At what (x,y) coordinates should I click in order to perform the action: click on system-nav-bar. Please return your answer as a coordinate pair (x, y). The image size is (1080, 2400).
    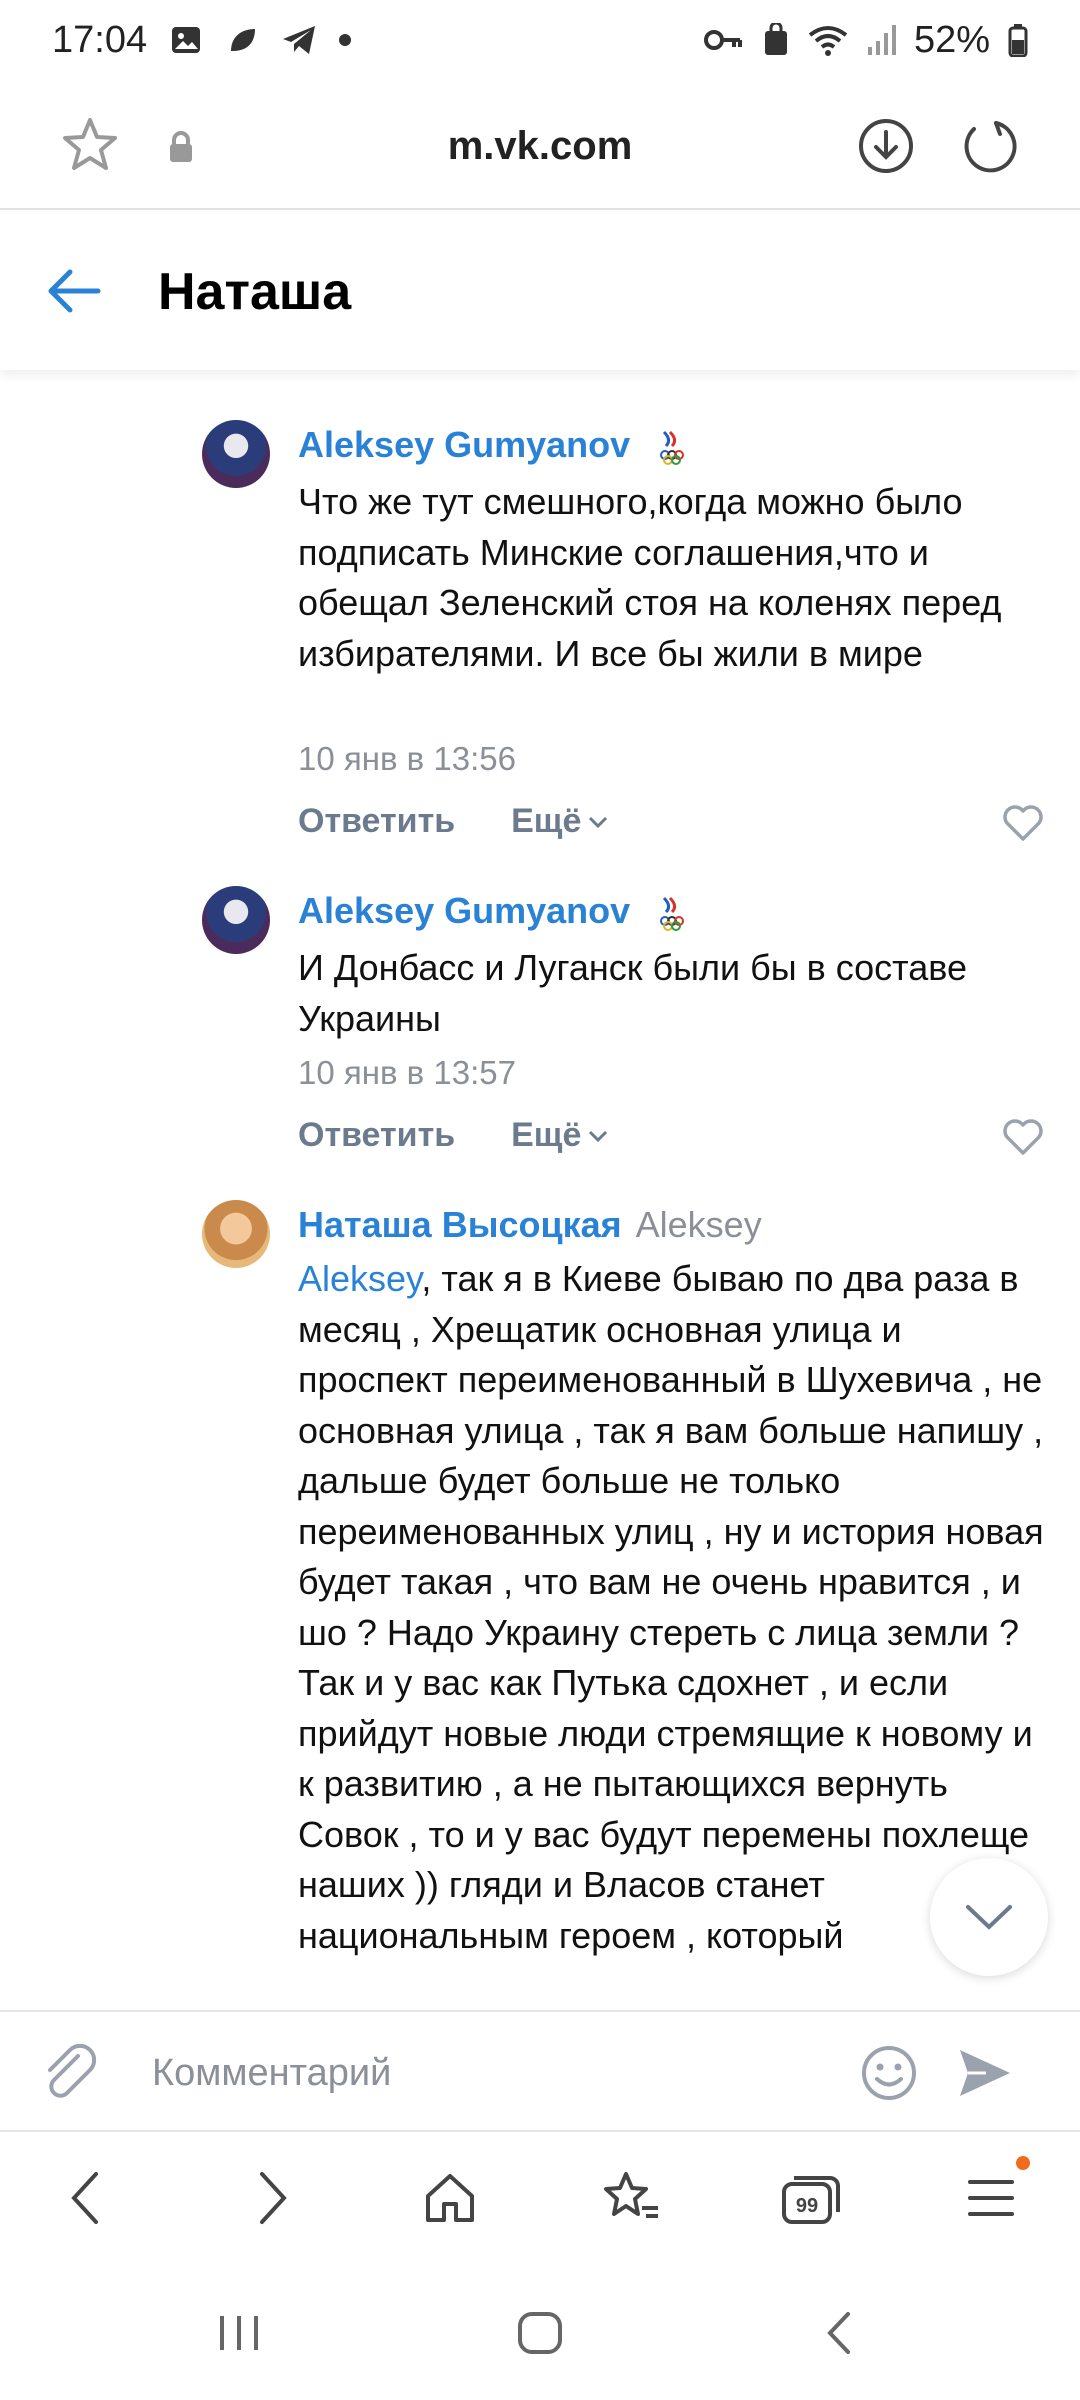
    Looking at the image, I should click on (540, 2333).